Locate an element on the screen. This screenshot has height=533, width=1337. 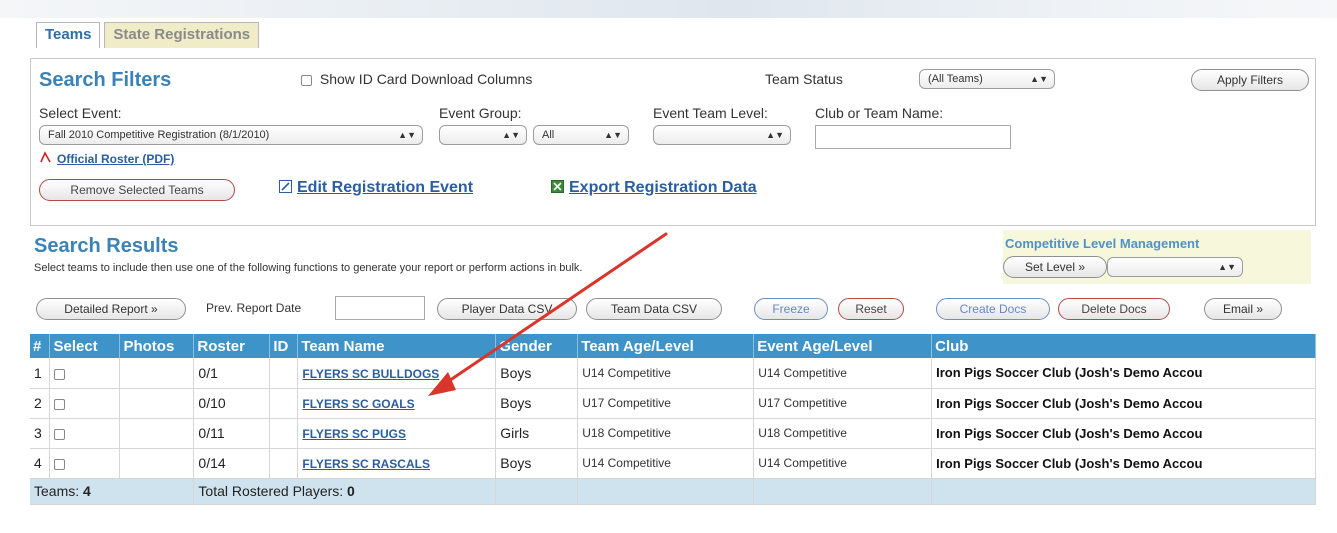
column-header: Photos is located at coordinates (157, 346).